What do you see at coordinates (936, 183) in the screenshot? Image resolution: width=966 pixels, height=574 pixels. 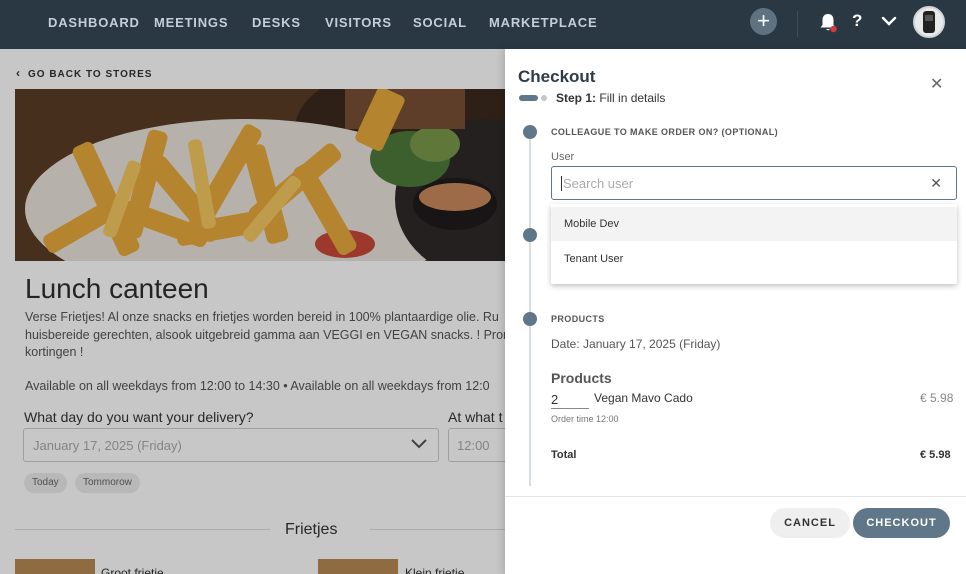 I see `clear-icon: ✕` at bounding box center [936, 183].